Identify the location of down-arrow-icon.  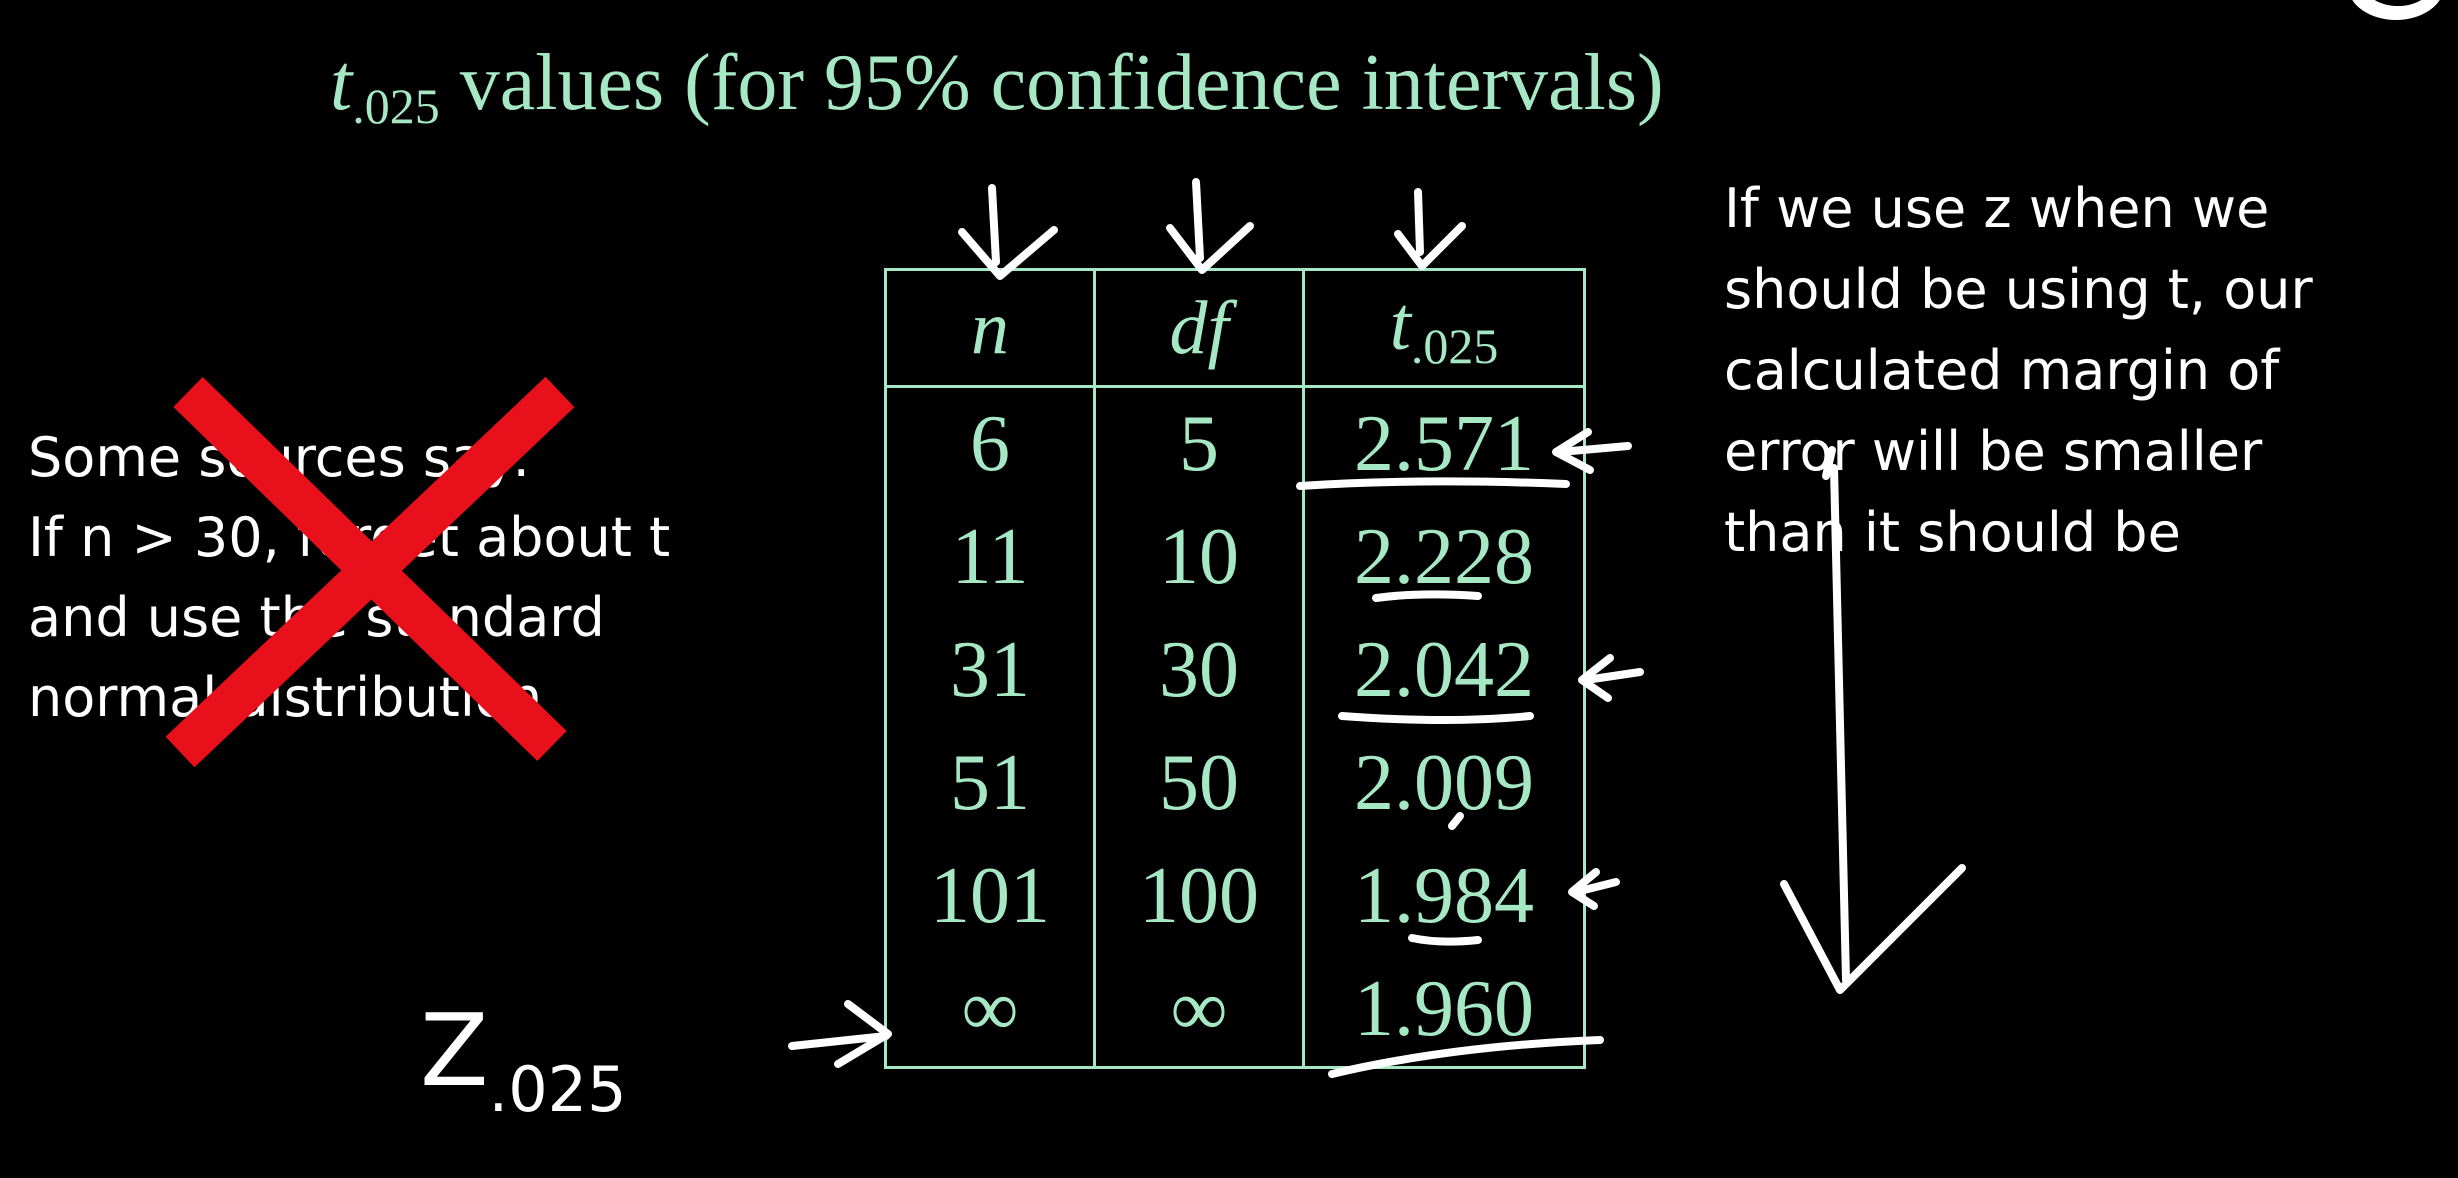
(1873, 729).